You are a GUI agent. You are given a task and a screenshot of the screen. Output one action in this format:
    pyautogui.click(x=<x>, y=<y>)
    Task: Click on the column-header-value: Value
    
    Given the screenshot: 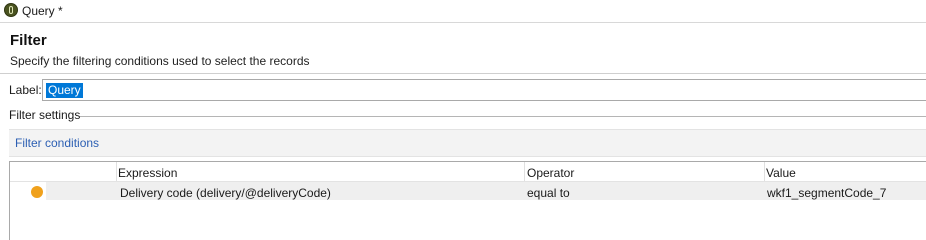 What is the action you would take?
    pyautogui.click(x=781, y=173)
    